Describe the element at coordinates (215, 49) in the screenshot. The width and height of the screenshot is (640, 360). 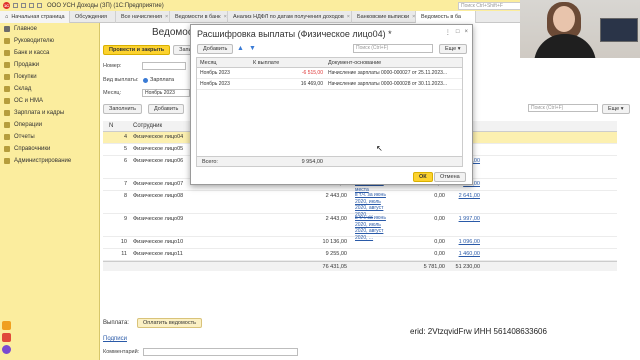
I see `dialog-add-button: Добавить` at that location.